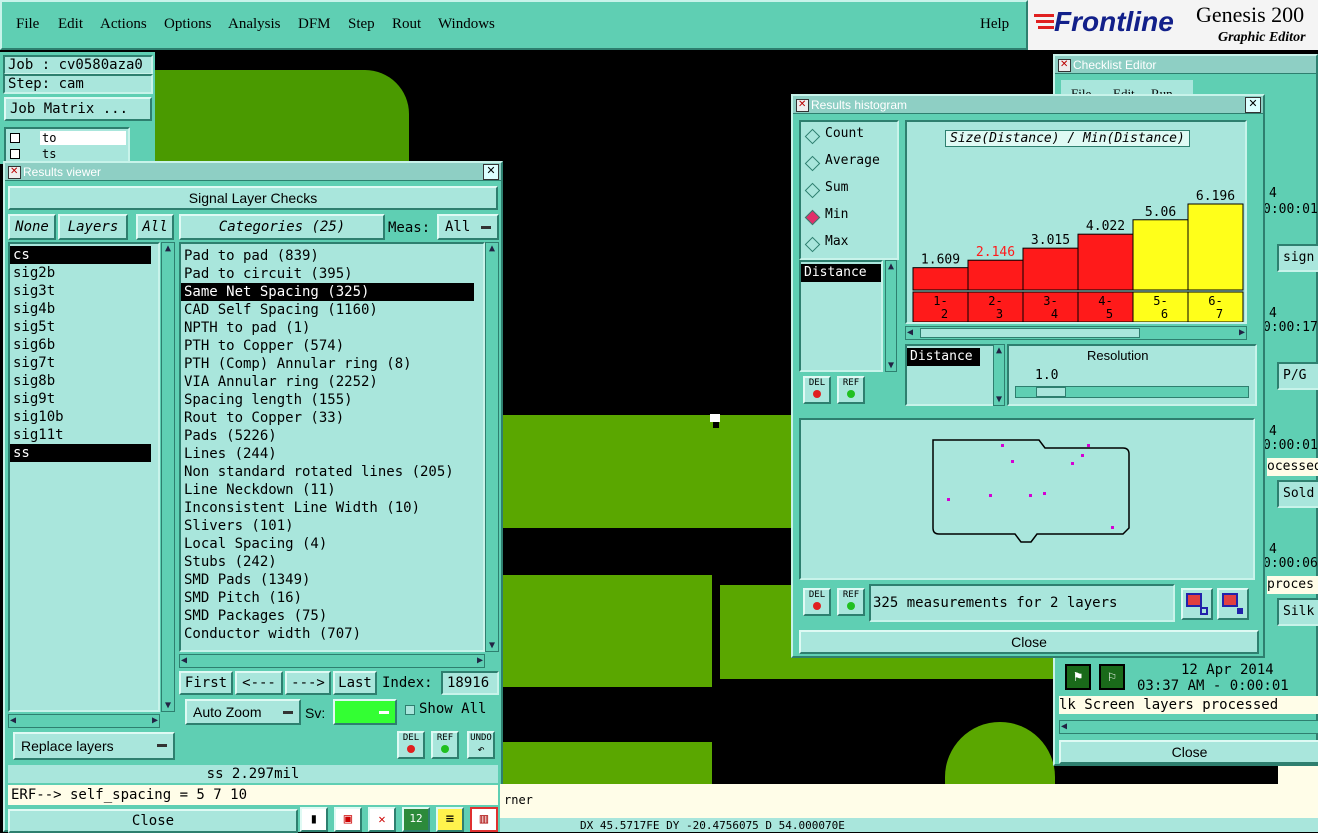 Image resolution: width=1318 pixels, height=833 pixels. Describe the element at coordinates (80, 381) in the screenshot. I see `layer-list-item: sig8b` at that location.